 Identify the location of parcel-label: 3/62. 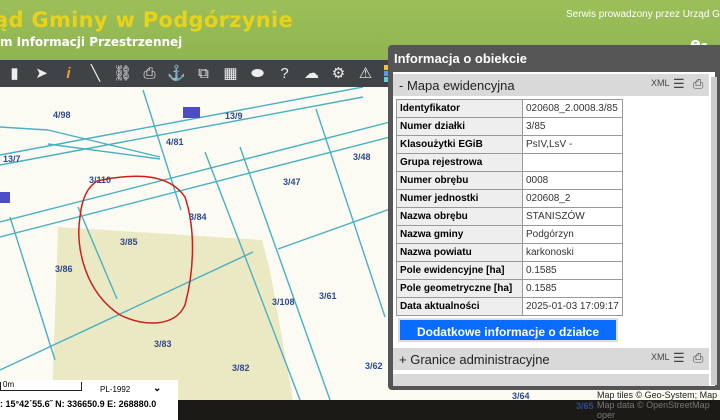
(374, 366).